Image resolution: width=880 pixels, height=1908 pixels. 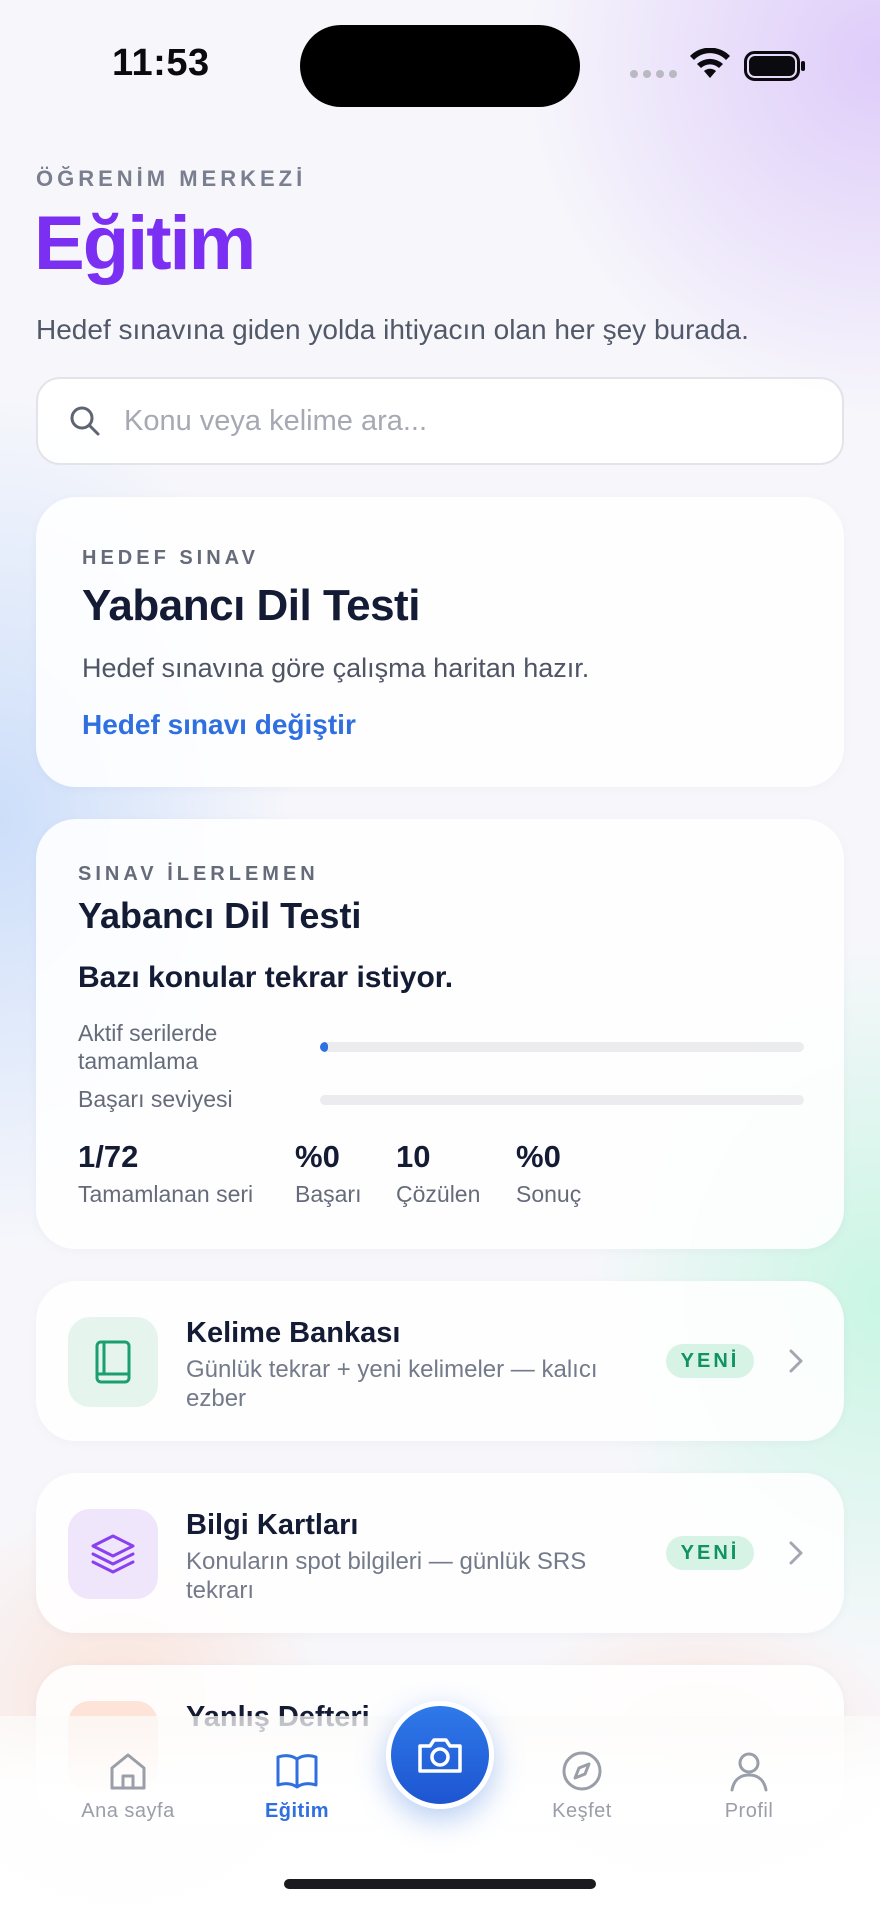 I want to click on tab-home: Ana sayfa, so click(x=128, y=1786).